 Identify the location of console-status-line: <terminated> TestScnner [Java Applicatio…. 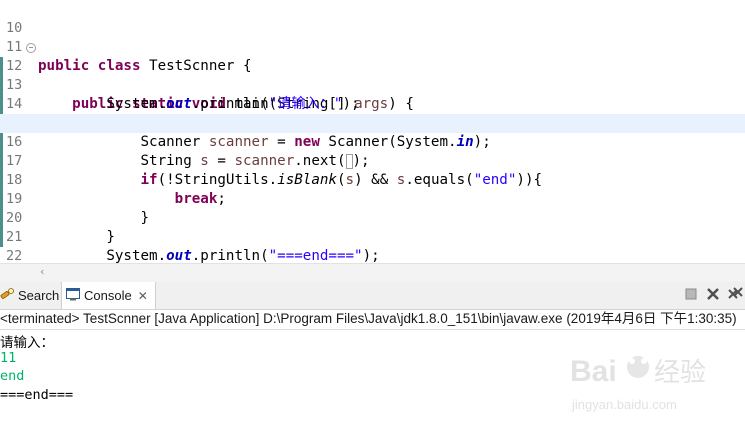
(372, 320).